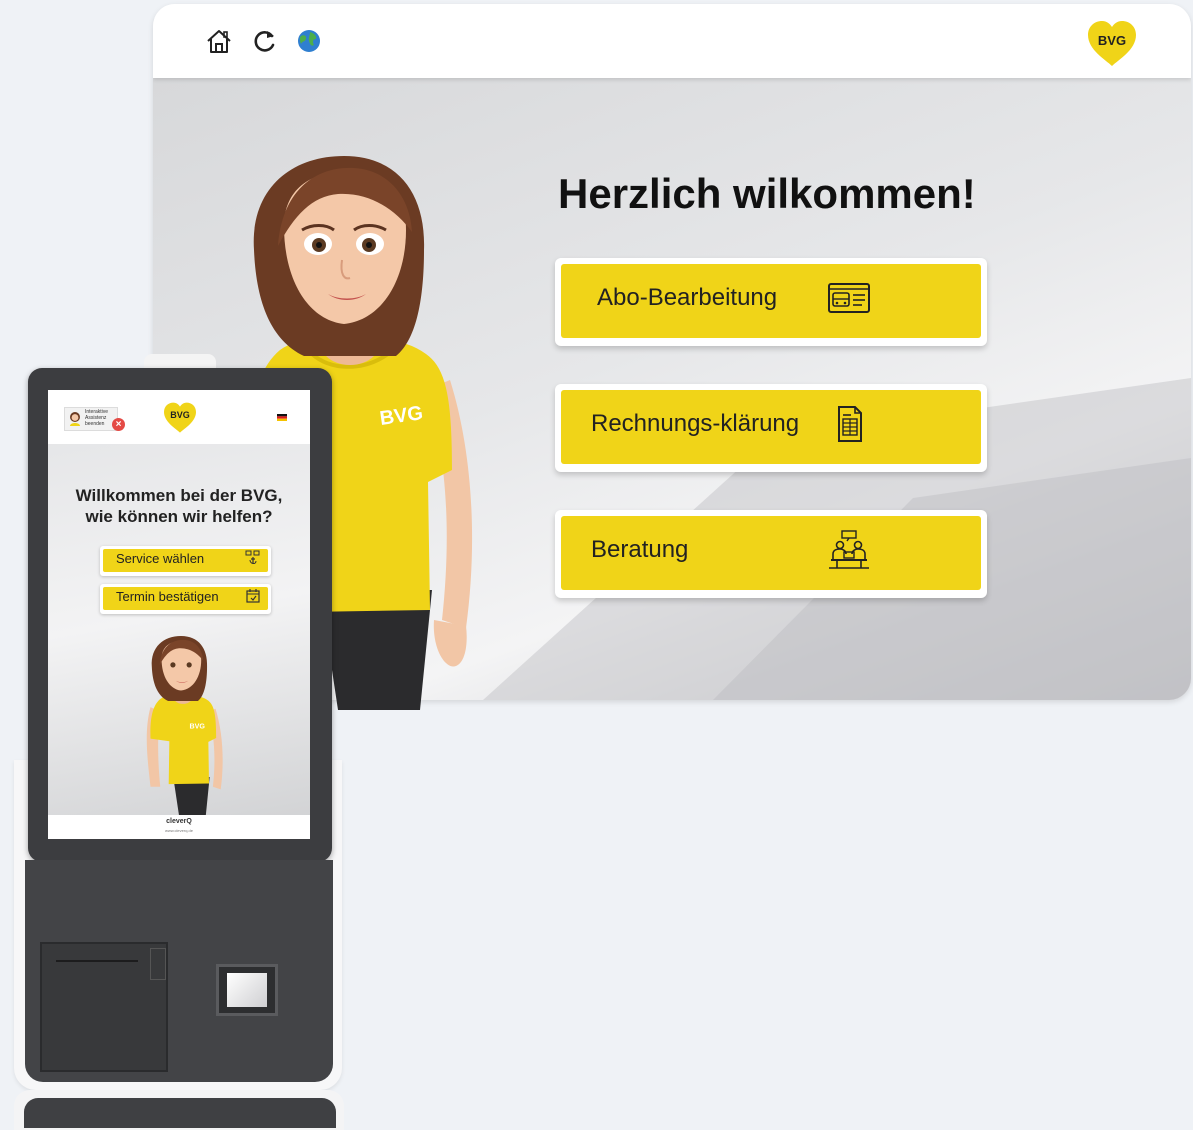  I want to click on end-assistance-label: Interaktive Assistenz beenden, so click(97, 418).